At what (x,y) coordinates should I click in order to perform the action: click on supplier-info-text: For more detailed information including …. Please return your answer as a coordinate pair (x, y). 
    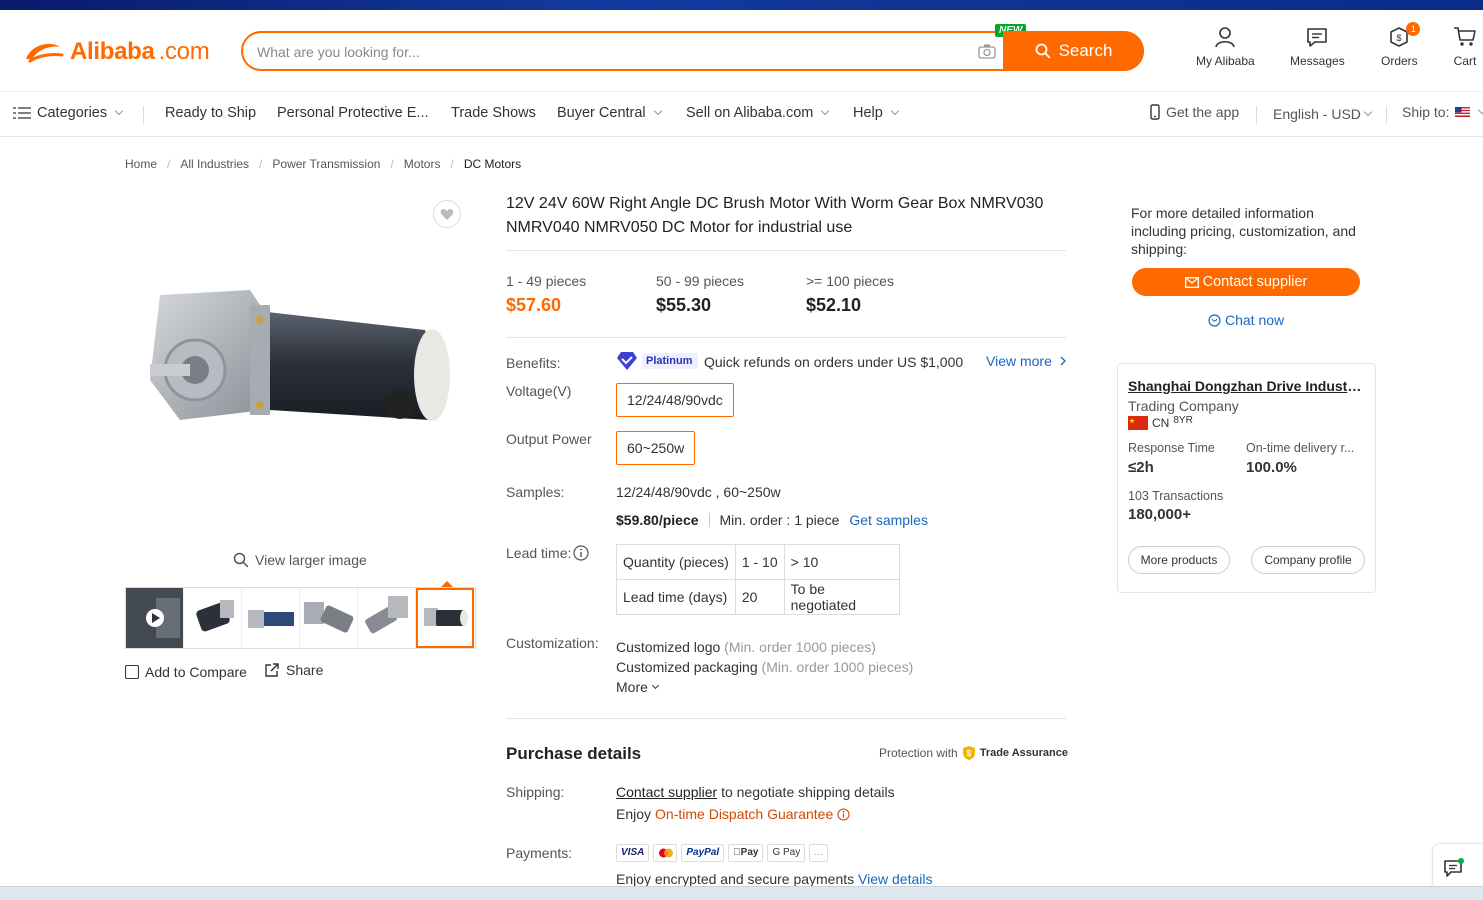
    Looking at the image, I should click on (1243, 231).